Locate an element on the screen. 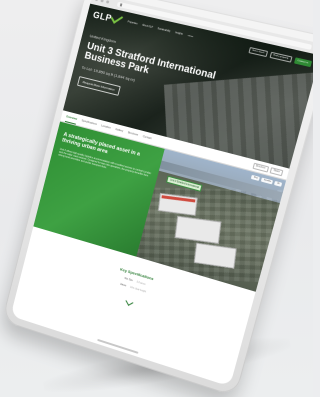  spec-label: Site Size is located at coordinates (128, 280).